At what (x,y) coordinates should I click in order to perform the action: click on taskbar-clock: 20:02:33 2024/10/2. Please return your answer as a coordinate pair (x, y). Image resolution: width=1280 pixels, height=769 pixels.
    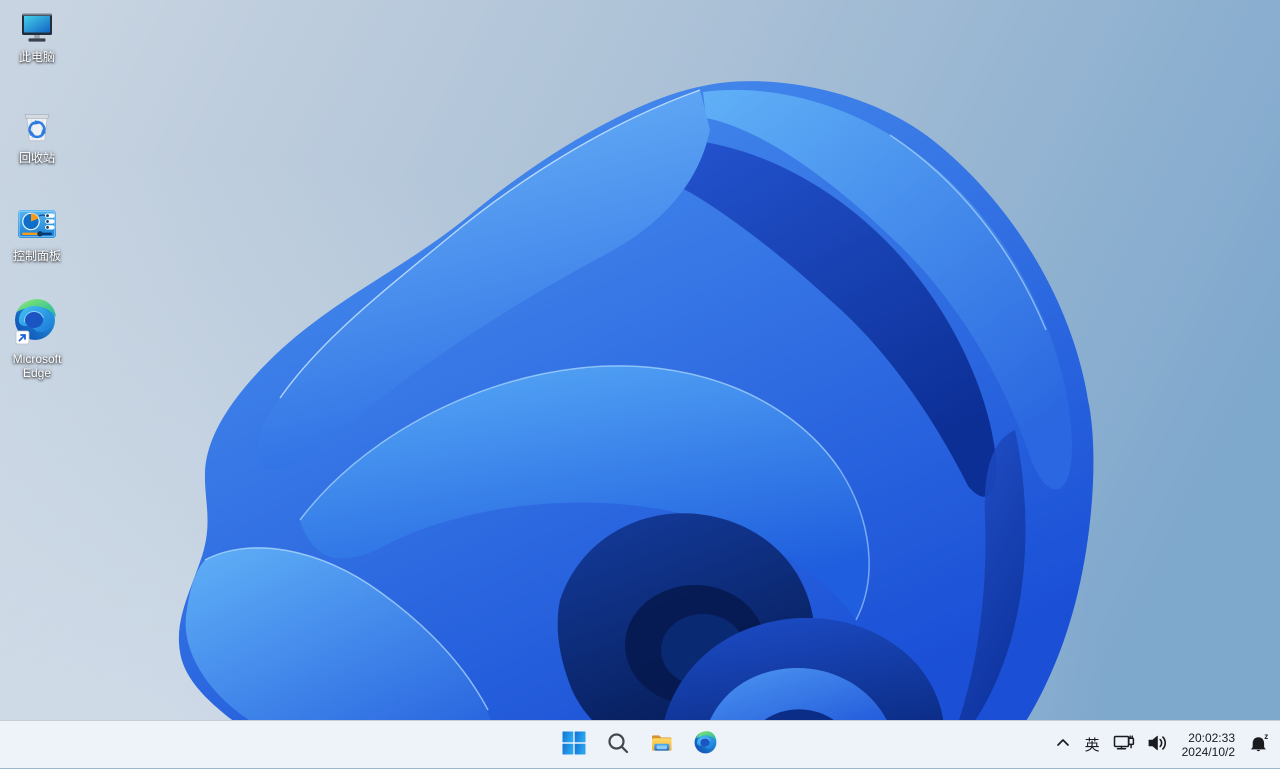
    Looking at the image, I should click on (1208, 745).